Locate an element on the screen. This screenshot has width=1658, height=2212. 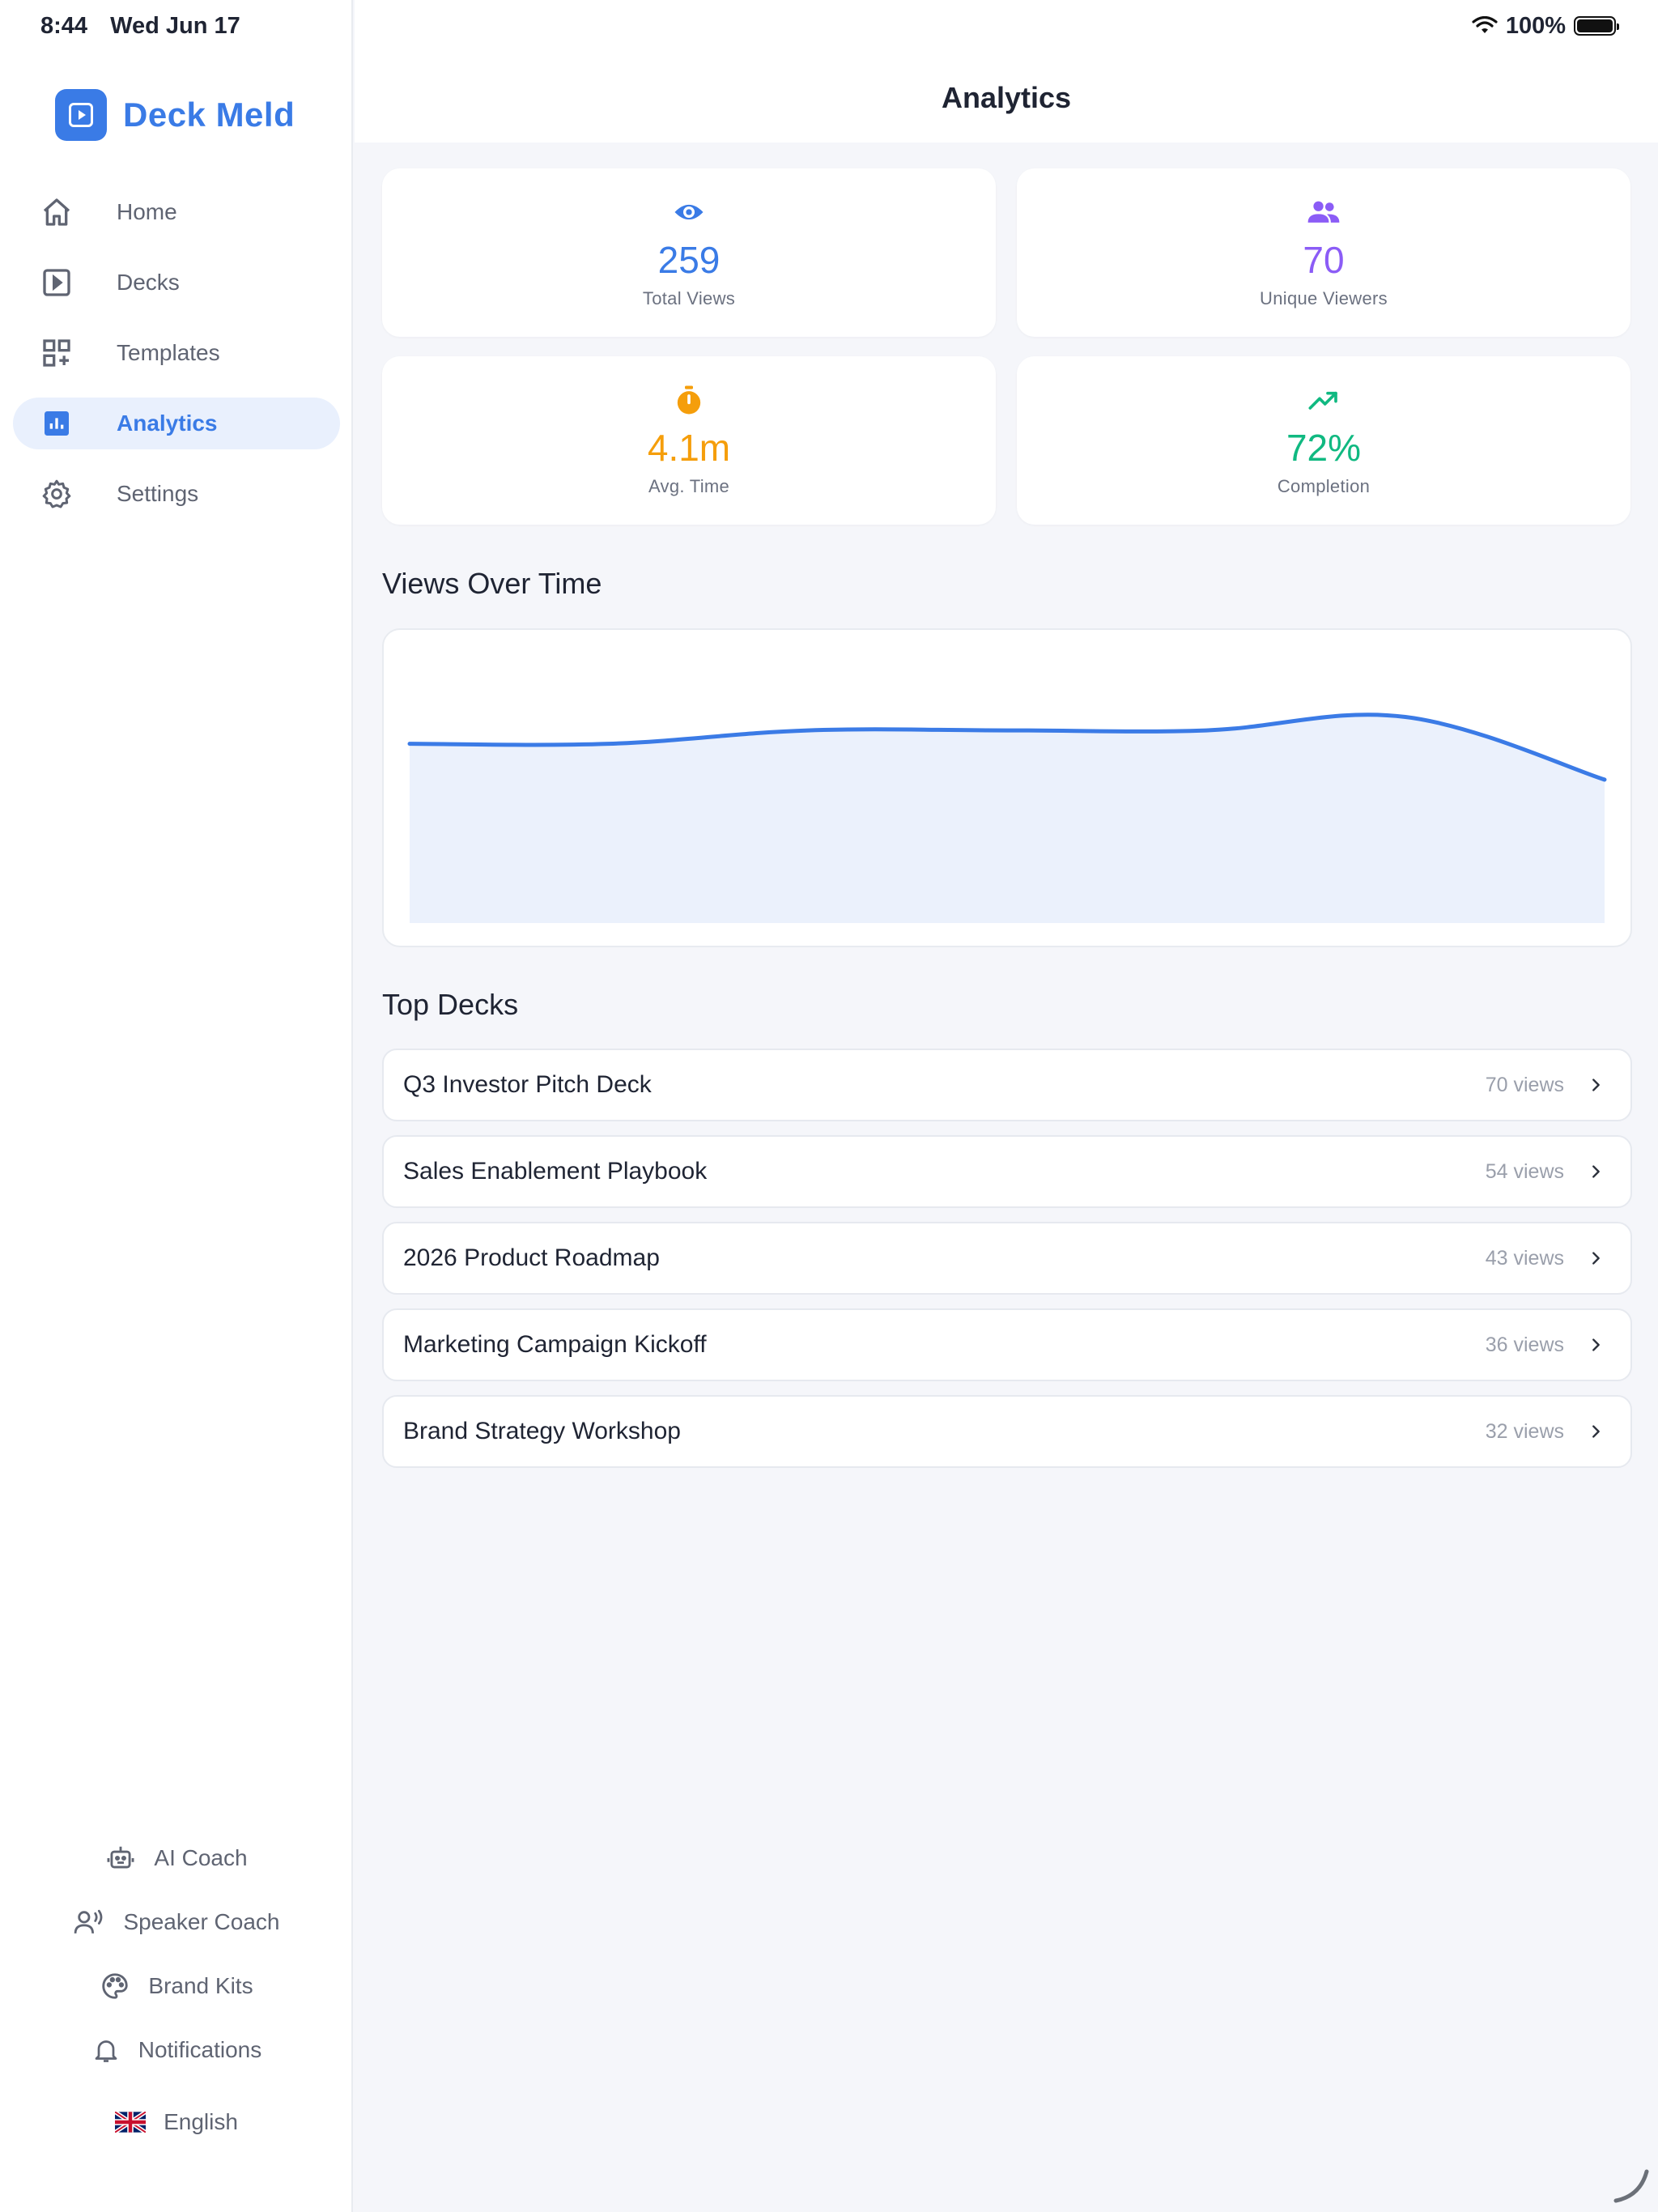
stat-value: 4.1m is located at coordinates (689, 447).